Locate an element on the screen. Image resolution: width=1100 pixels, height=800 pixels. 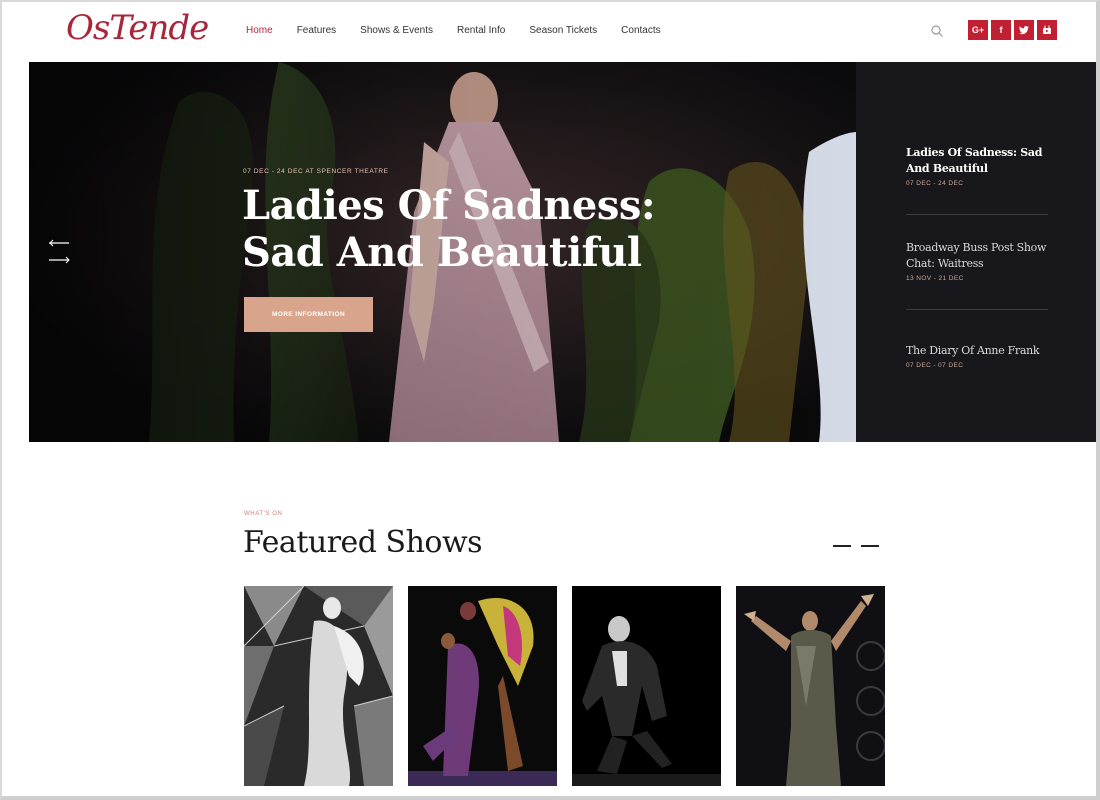
site-logo: OsTende is located at coordinates (137, 28).